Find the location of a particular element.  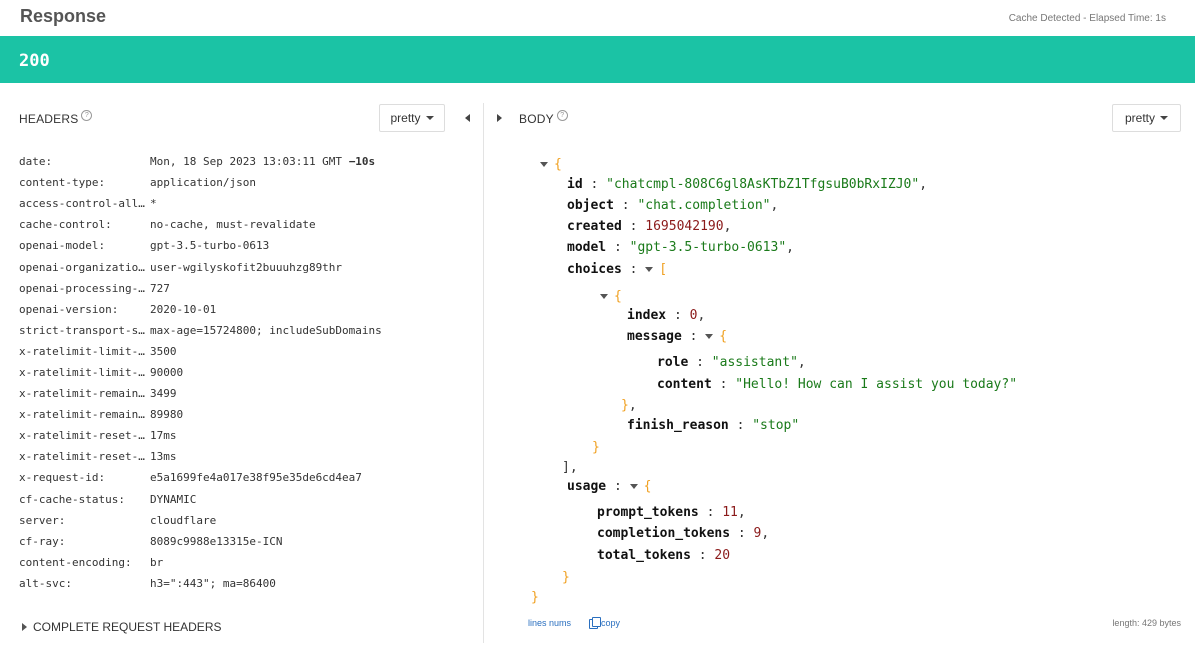

expand-right-icon is located at coordinates (499, 118).